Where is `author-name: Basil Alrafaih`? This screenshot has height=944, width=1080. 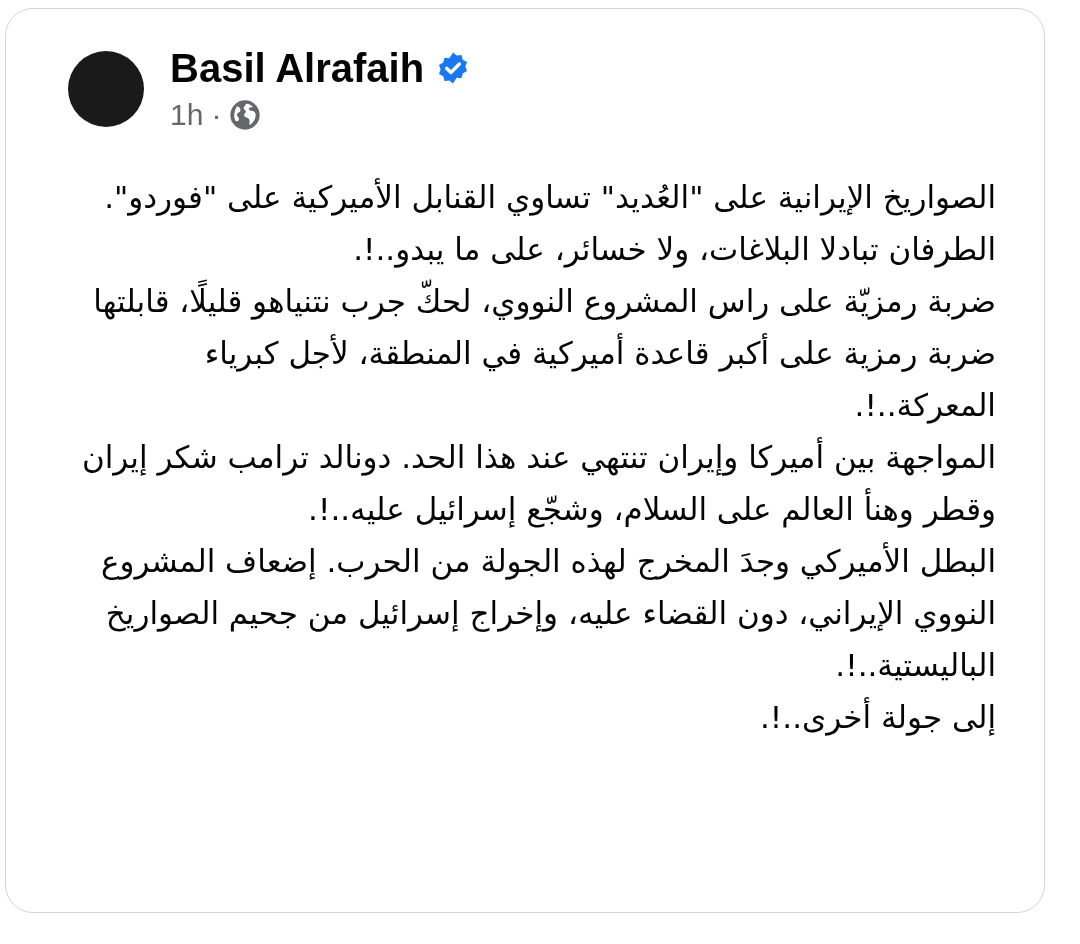 author-name: Basil Alrafaih is located at coordinates (297, 68).